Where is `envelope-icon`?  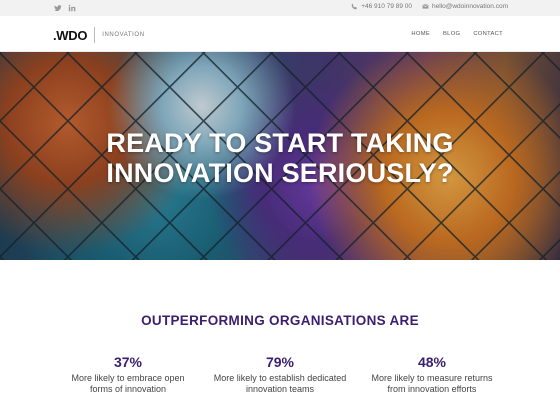 envelope-icon is located at coordinates (425, 6).